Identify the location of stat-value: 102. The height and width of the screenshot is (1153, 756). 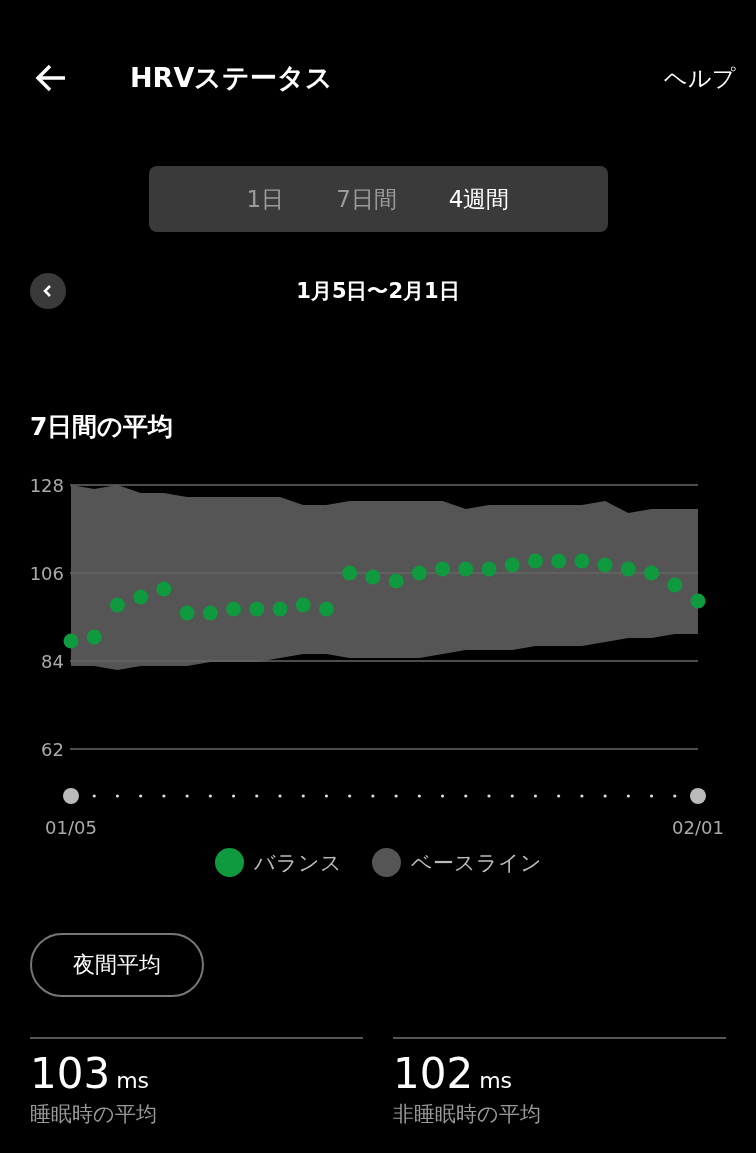
(433, 1073).